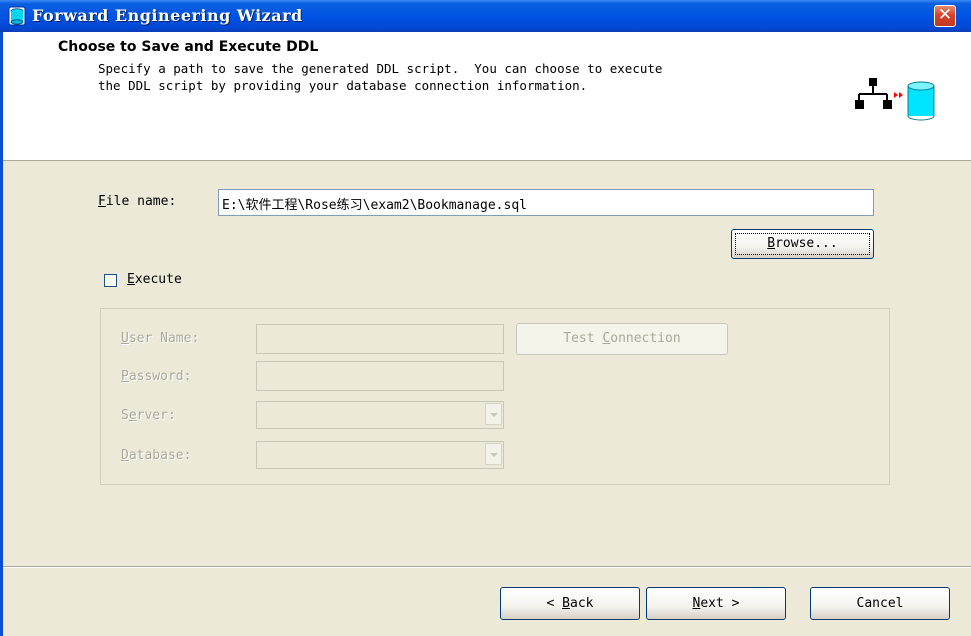 This screenshot has width=971, height=636. I want to click on server-label: Server:, so click(148, 415).